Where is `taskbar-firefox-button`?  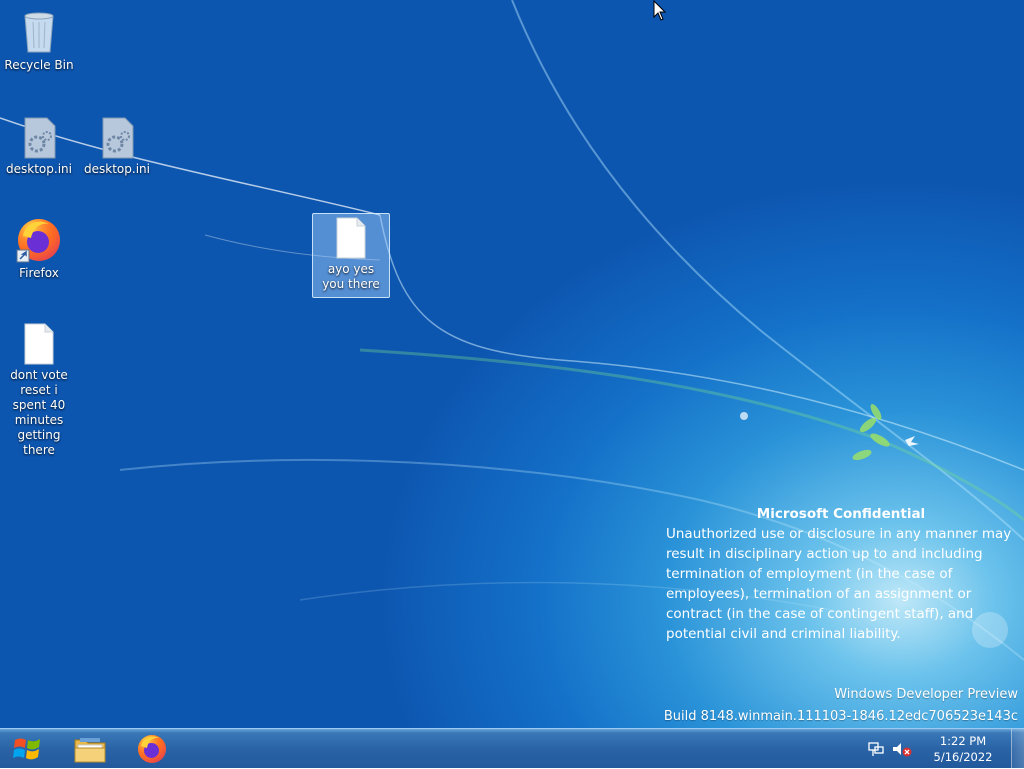
taskbar-firefox-button is located at coordinates (152, 749).